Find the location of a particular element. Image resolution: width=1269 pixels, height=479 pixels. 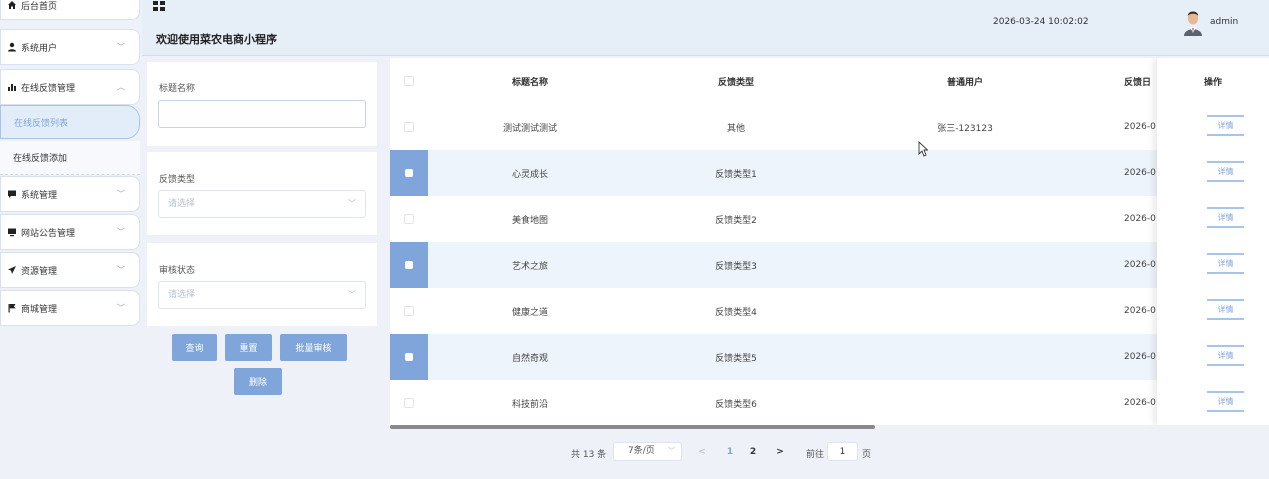

monitor-icon is located at coordinates (11, 232).